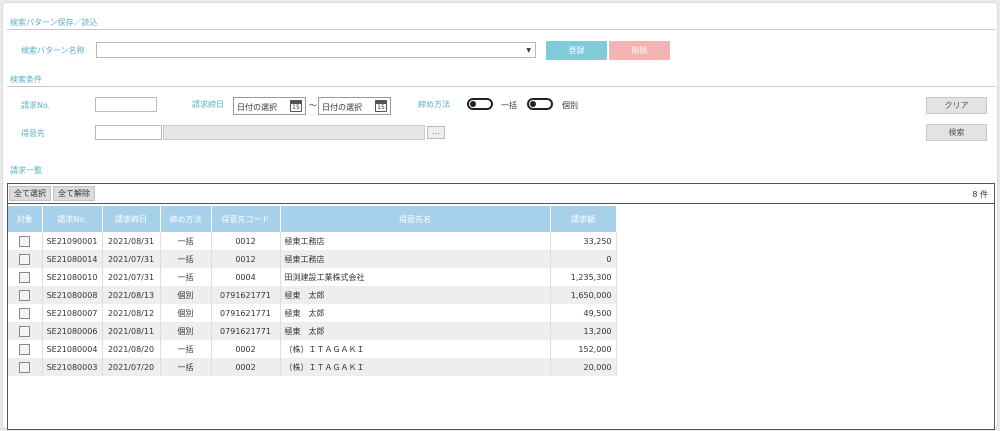  Describe the element at coordinates (583, 367) in the screenshot. I see `cell-amount: 20,000` at that location.